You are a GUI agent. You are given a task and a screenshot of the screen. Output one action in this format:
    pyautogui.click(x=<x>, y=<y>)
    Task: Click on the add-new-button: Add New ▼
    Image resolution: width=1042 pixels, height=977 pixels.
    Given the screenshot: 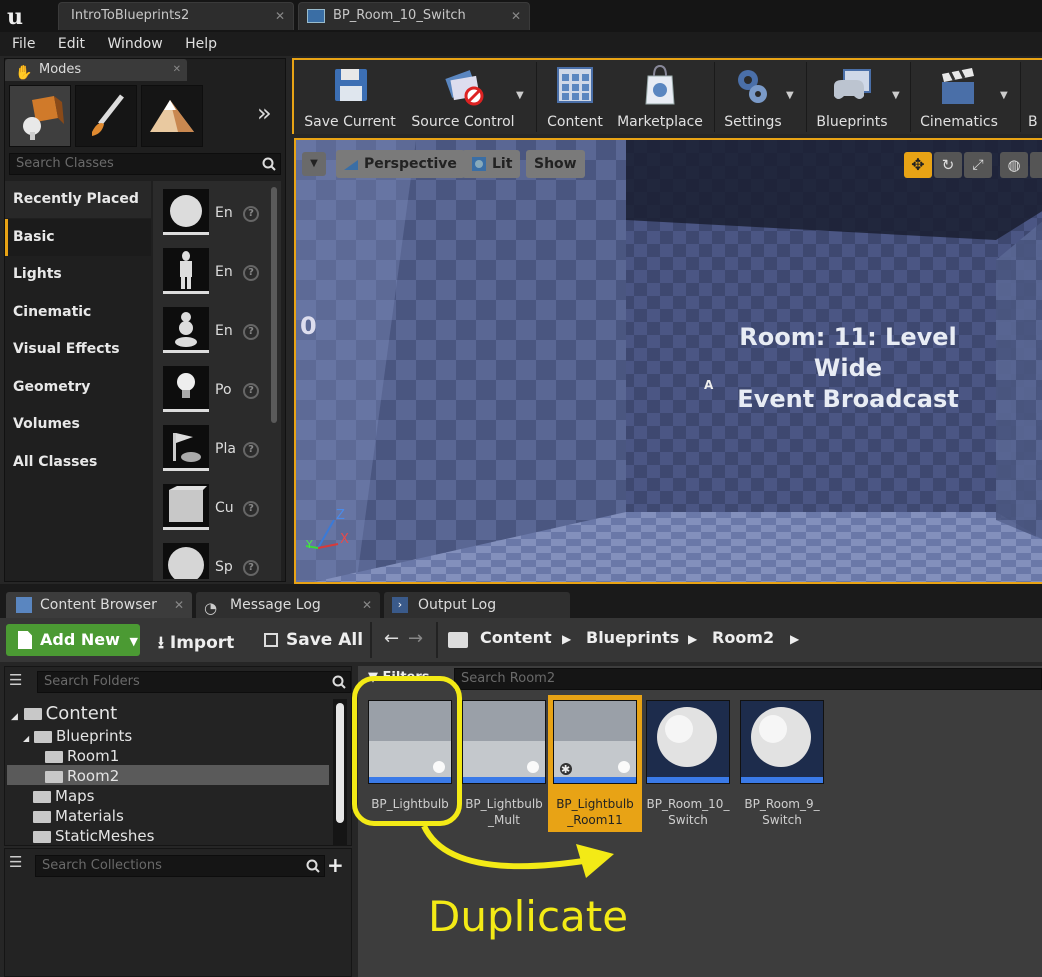 What is the action you would take?
    pyautogui.click(x=73, y=640)
    